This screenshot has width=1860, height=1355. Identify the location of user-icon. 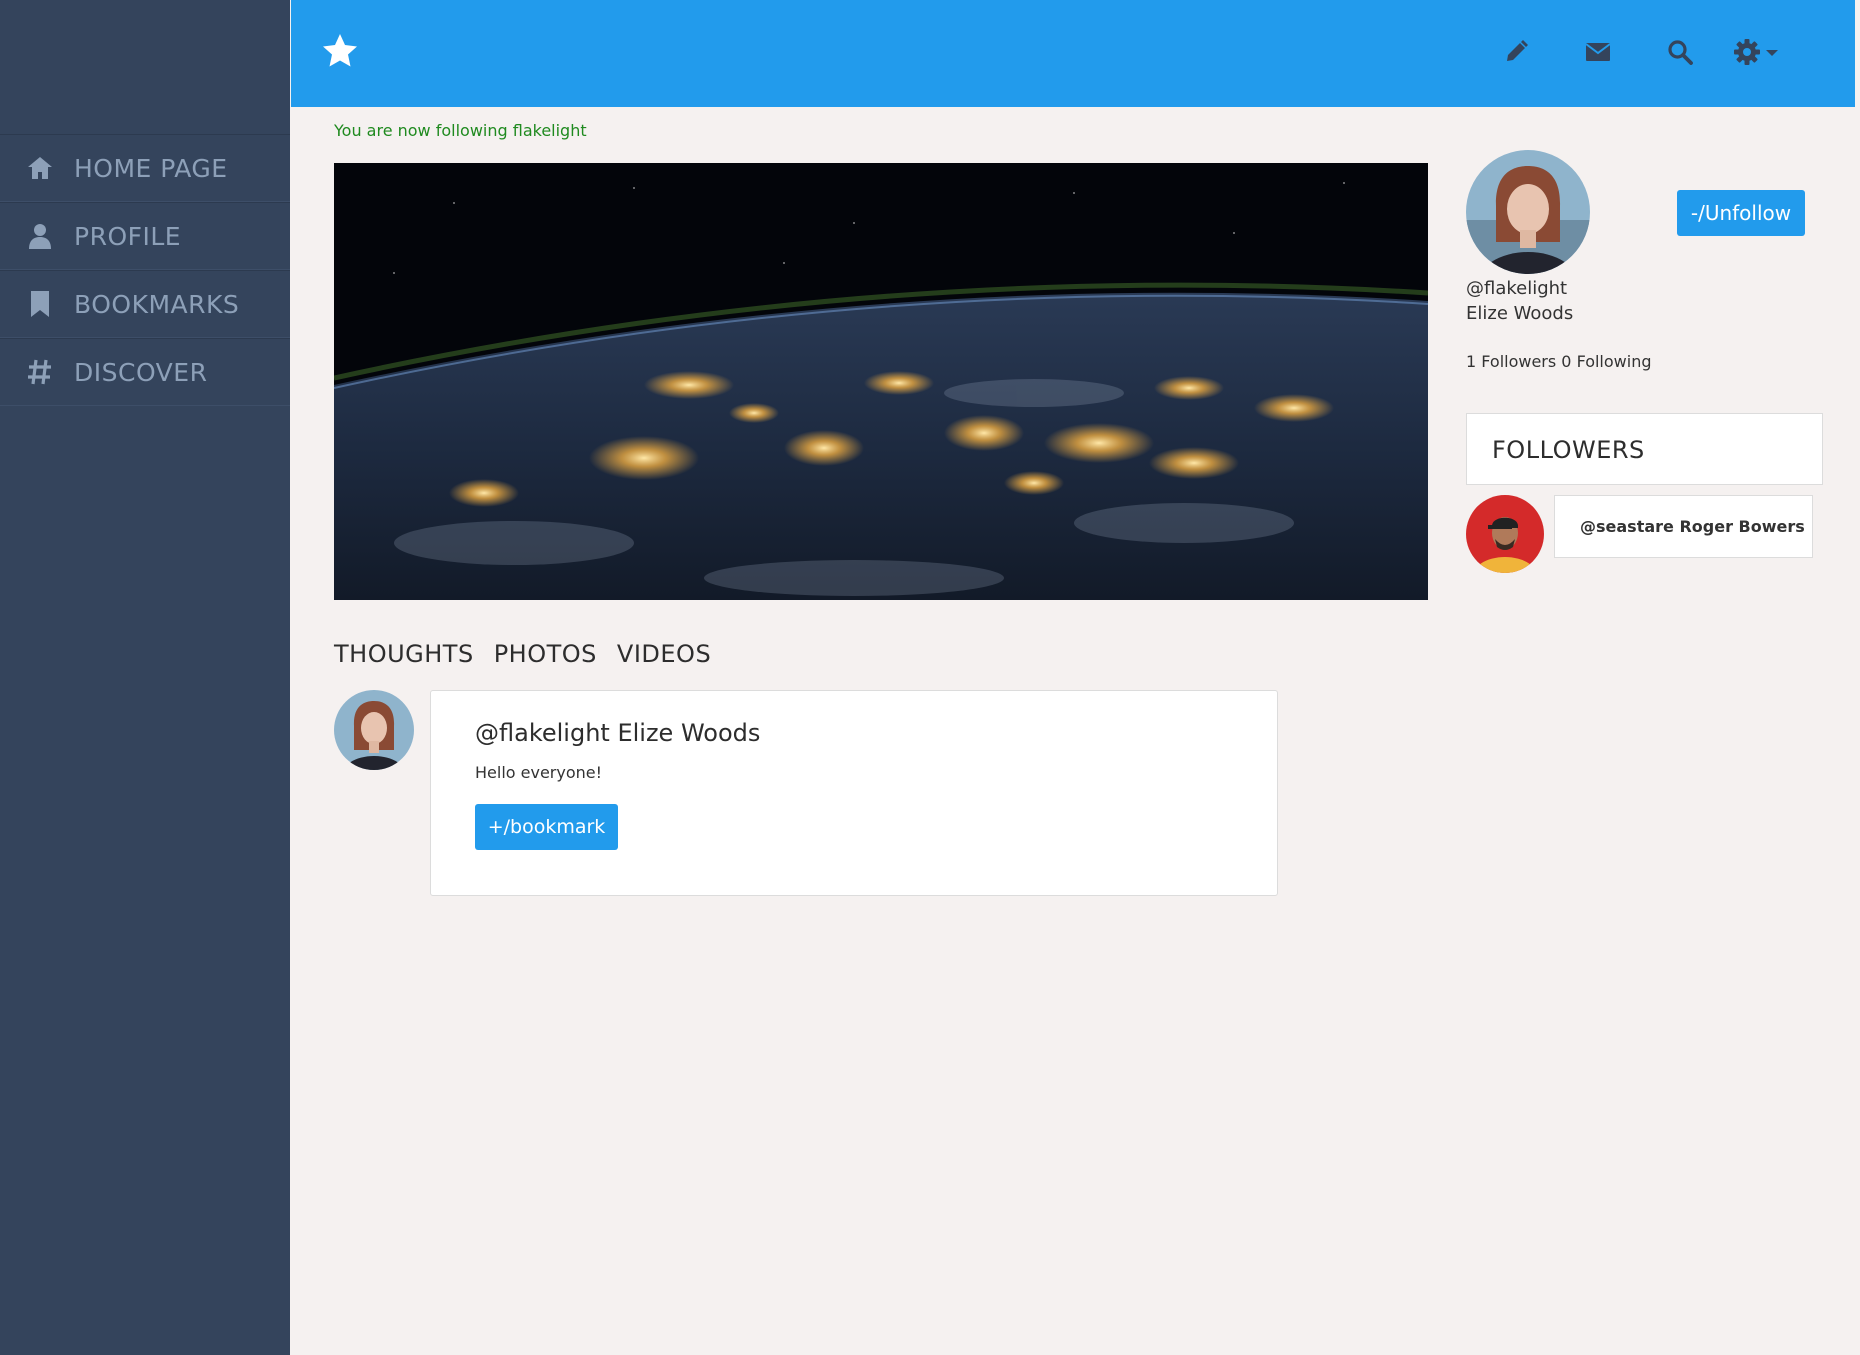
(40, 236).